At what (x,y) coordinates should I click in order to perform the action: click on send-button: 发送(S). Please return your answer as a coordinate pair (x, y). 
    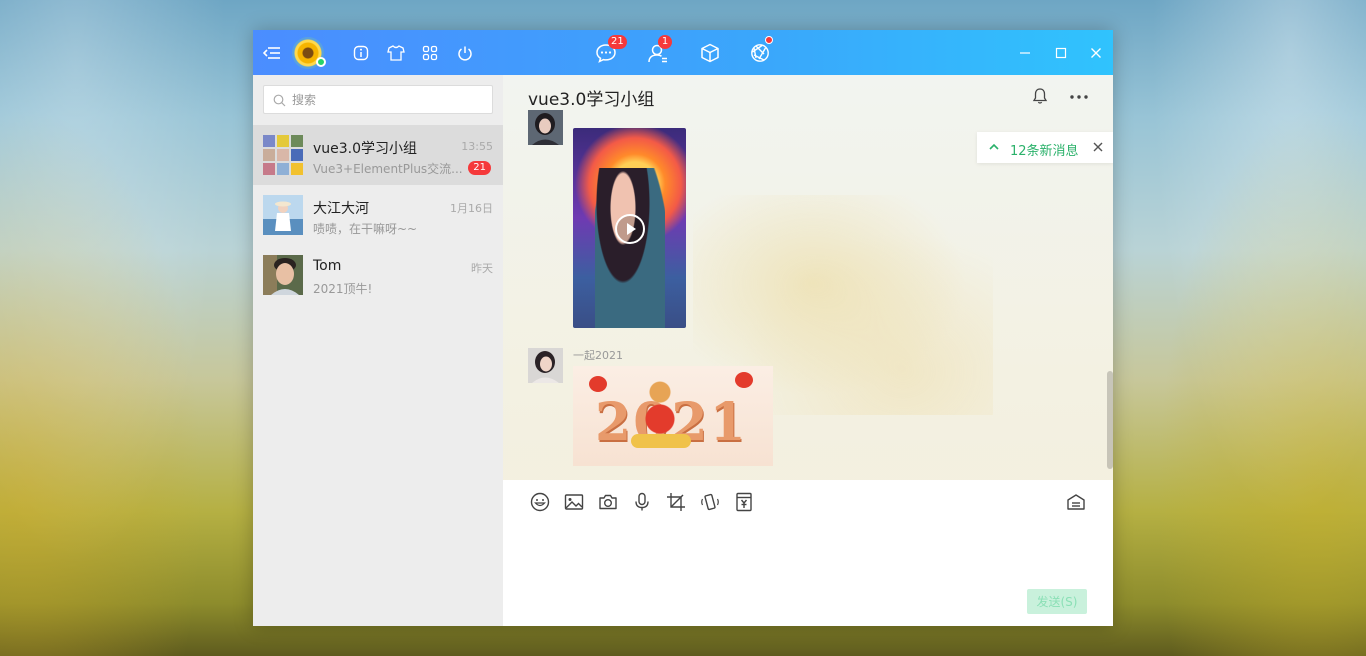
    Looking at the image, I should click on (1057, 601).